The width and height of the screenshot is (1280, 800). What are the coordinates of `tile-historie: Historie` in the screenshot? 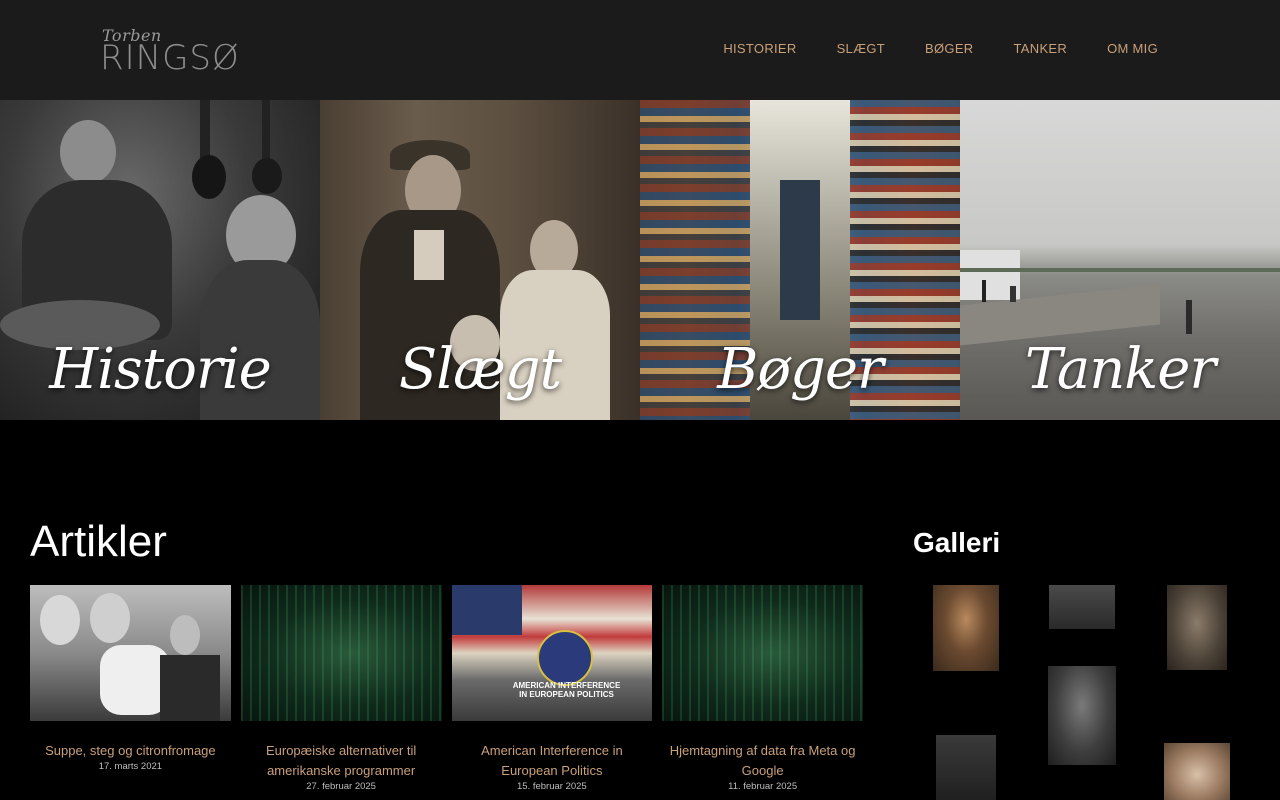 It's located at (160, 260).